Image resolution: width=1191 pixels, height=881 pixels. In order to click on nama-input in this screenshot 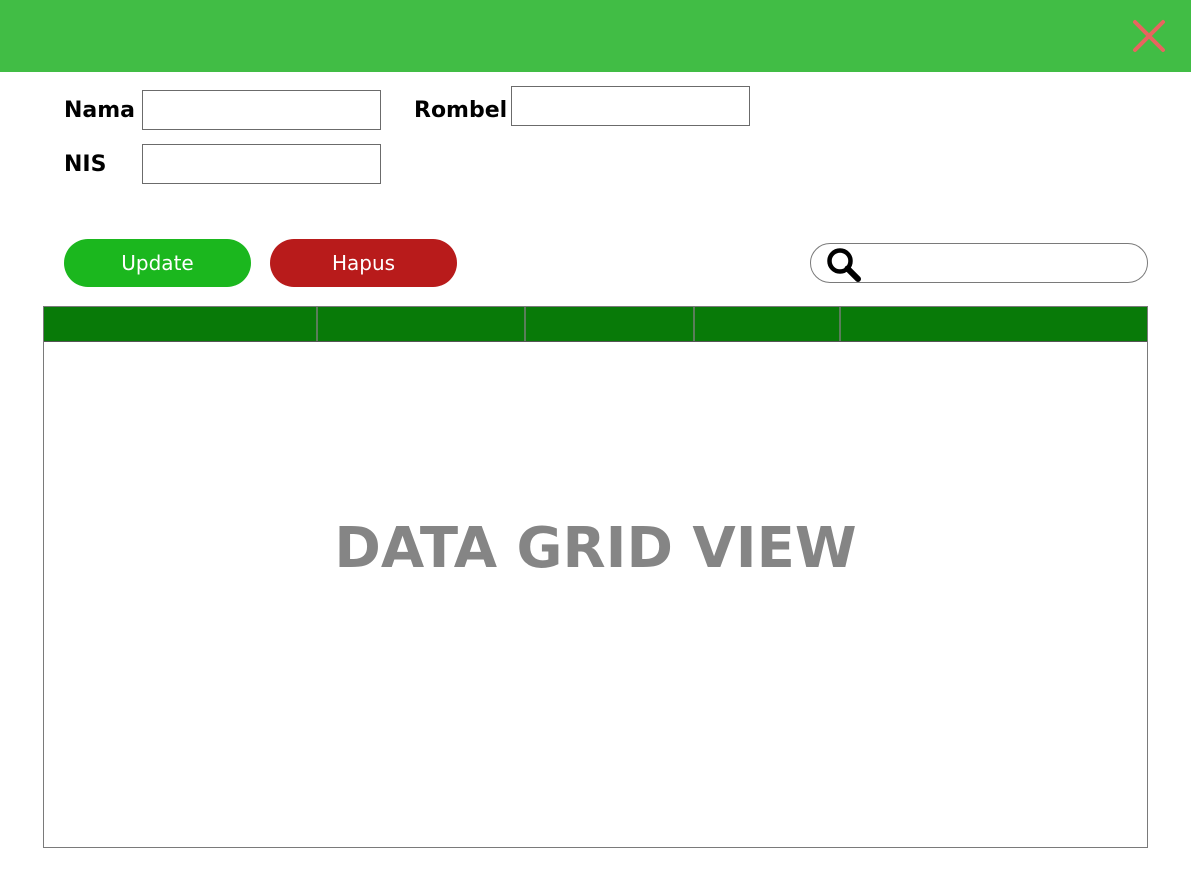, I will do `click(261, 110)`.